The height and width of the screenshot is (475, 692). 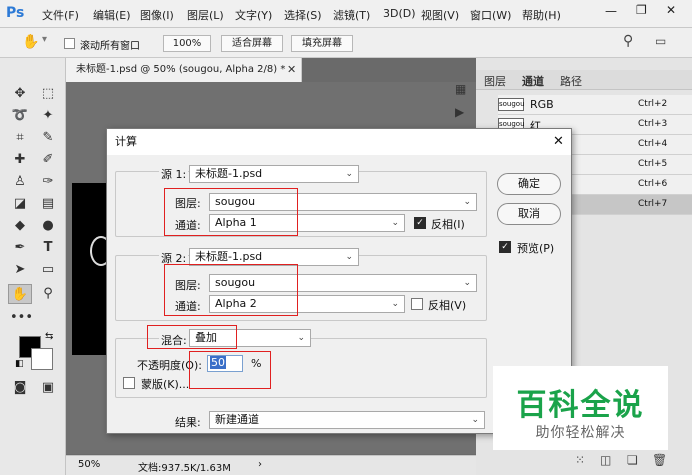 I want to click on close-window-icon: ✕, so click(x=671, y=10).